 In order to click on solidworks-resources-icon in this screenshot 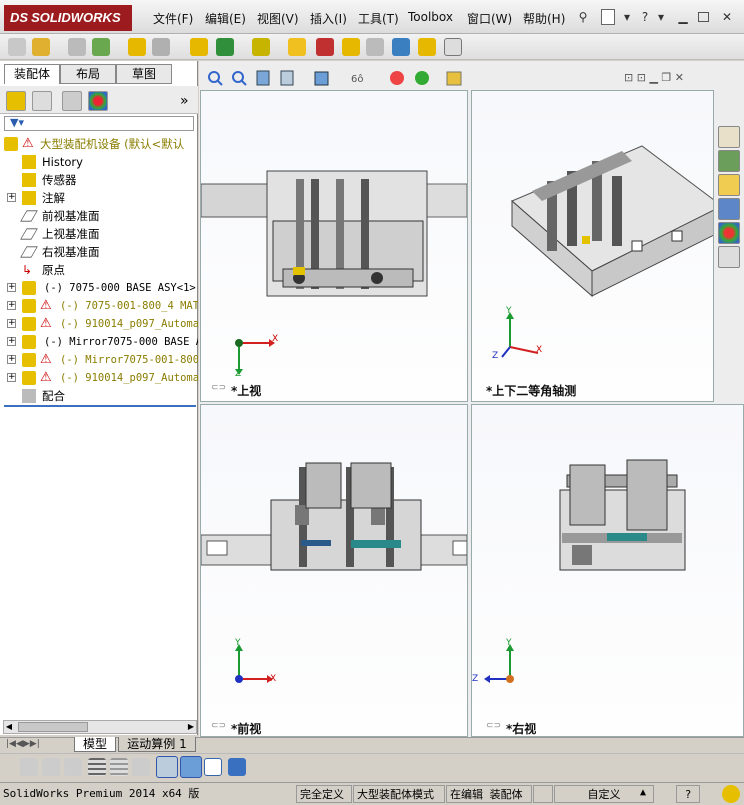, I will do `click(729, 137)`.